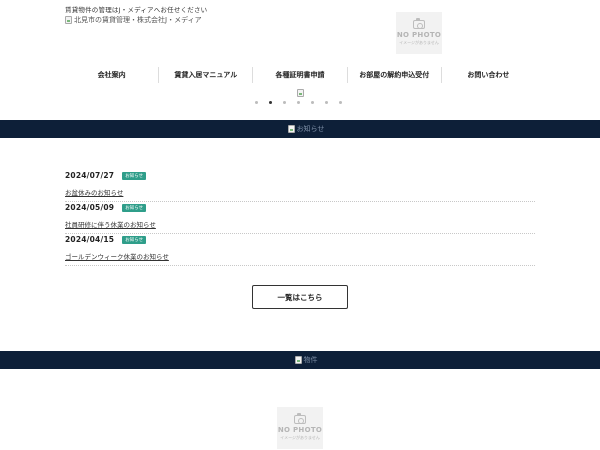 The width and height of the screenshot is (600, 450). Describe the element at coordinates (300, 93) in the screenshot. I see `slider-image` at that location.